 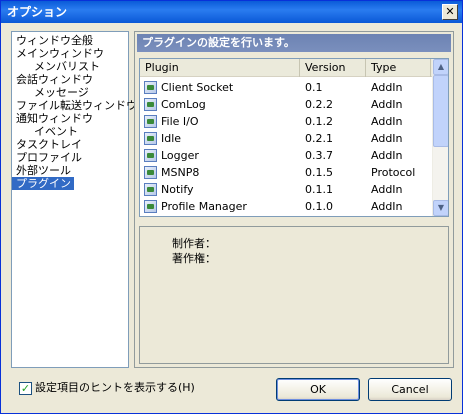 What do you see at coordinates (319, 138) in the screenshot?
I see `plugin-version: 0.2.1` at bounding box center [319, 138].